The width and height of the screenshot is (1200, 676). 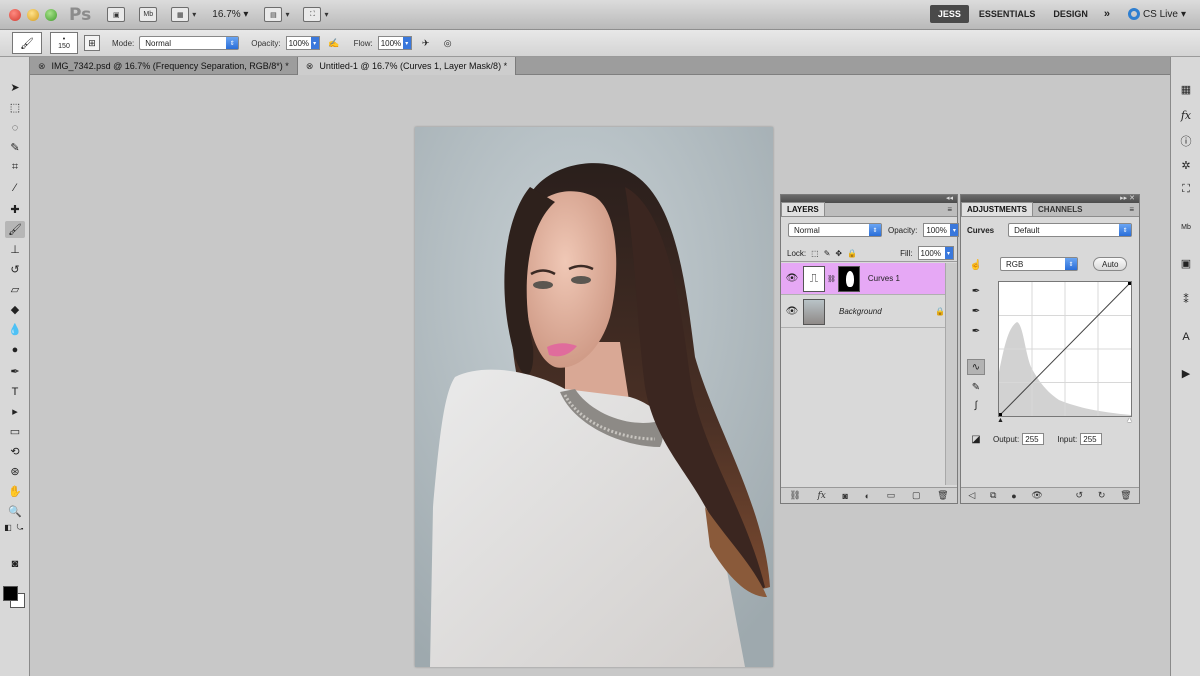 What do you see at coordinates (230, 14) in the screenshot?
I see `zoom-level-dropdown: 16.7% ▾` at bounding box center [230, 14].